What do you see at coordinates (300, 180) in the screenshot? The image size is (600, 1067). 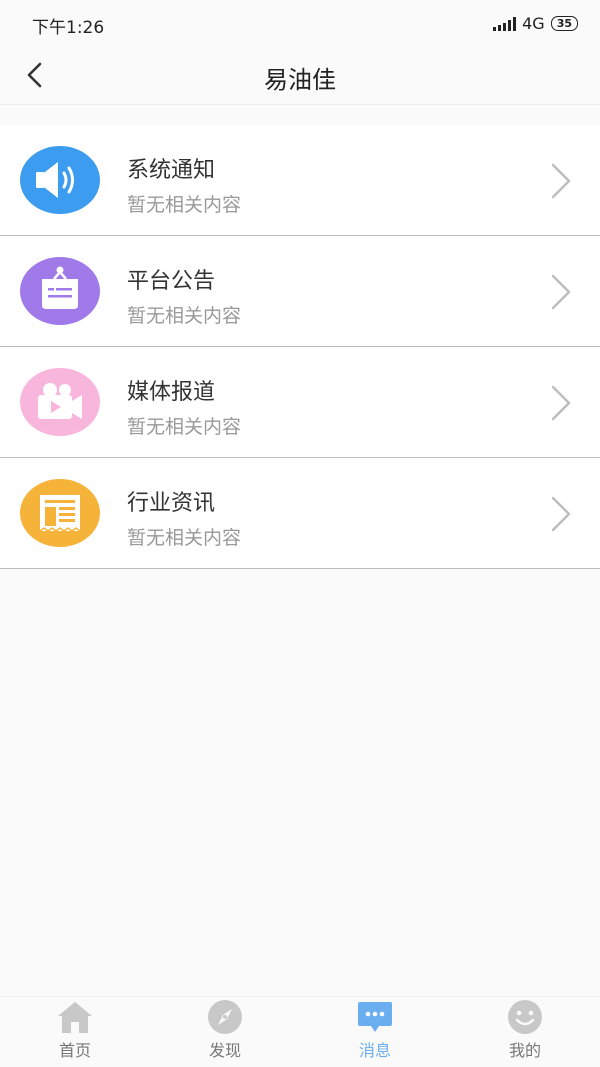 I see `list-item-system-notice: 系统通知 暂无相关内容` at bounding box center [300, 180].